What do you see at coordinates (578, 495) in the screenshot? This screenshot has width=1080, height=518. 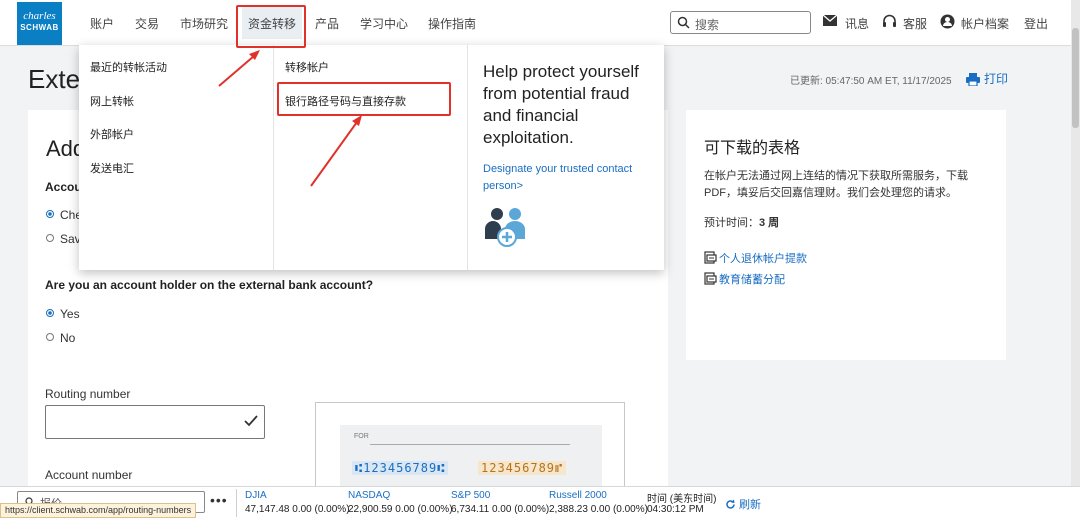 I see `index-russell-name: Russell 2000` at bounding box center [578, 495].